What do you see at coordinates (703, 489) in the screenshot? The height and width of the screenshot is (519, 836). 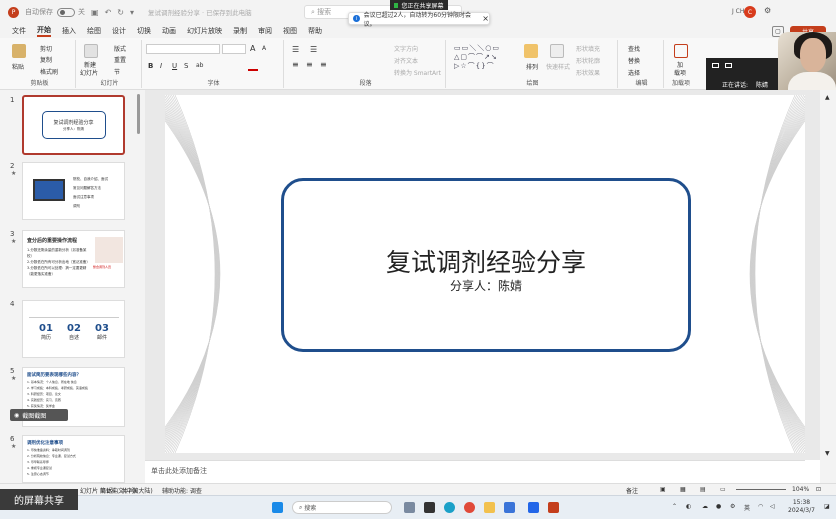 I see `reading-view-icon: ▤` at bounding box center [703, 489].